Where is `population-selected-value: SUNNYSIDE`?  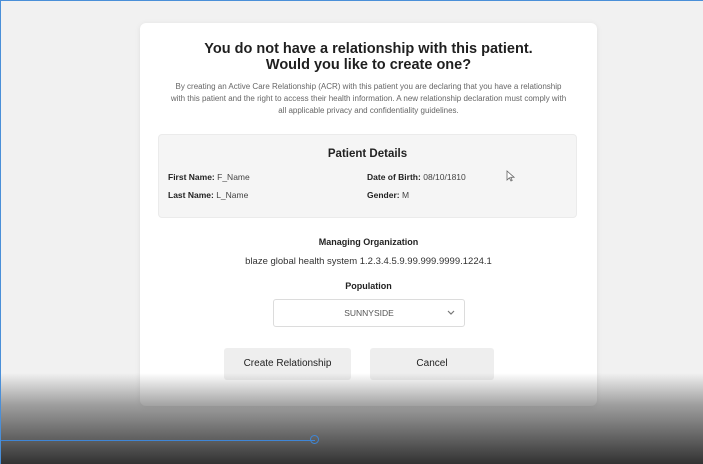 population-selected-value: SUNNYSIDE is located at coordinates (369, 313).